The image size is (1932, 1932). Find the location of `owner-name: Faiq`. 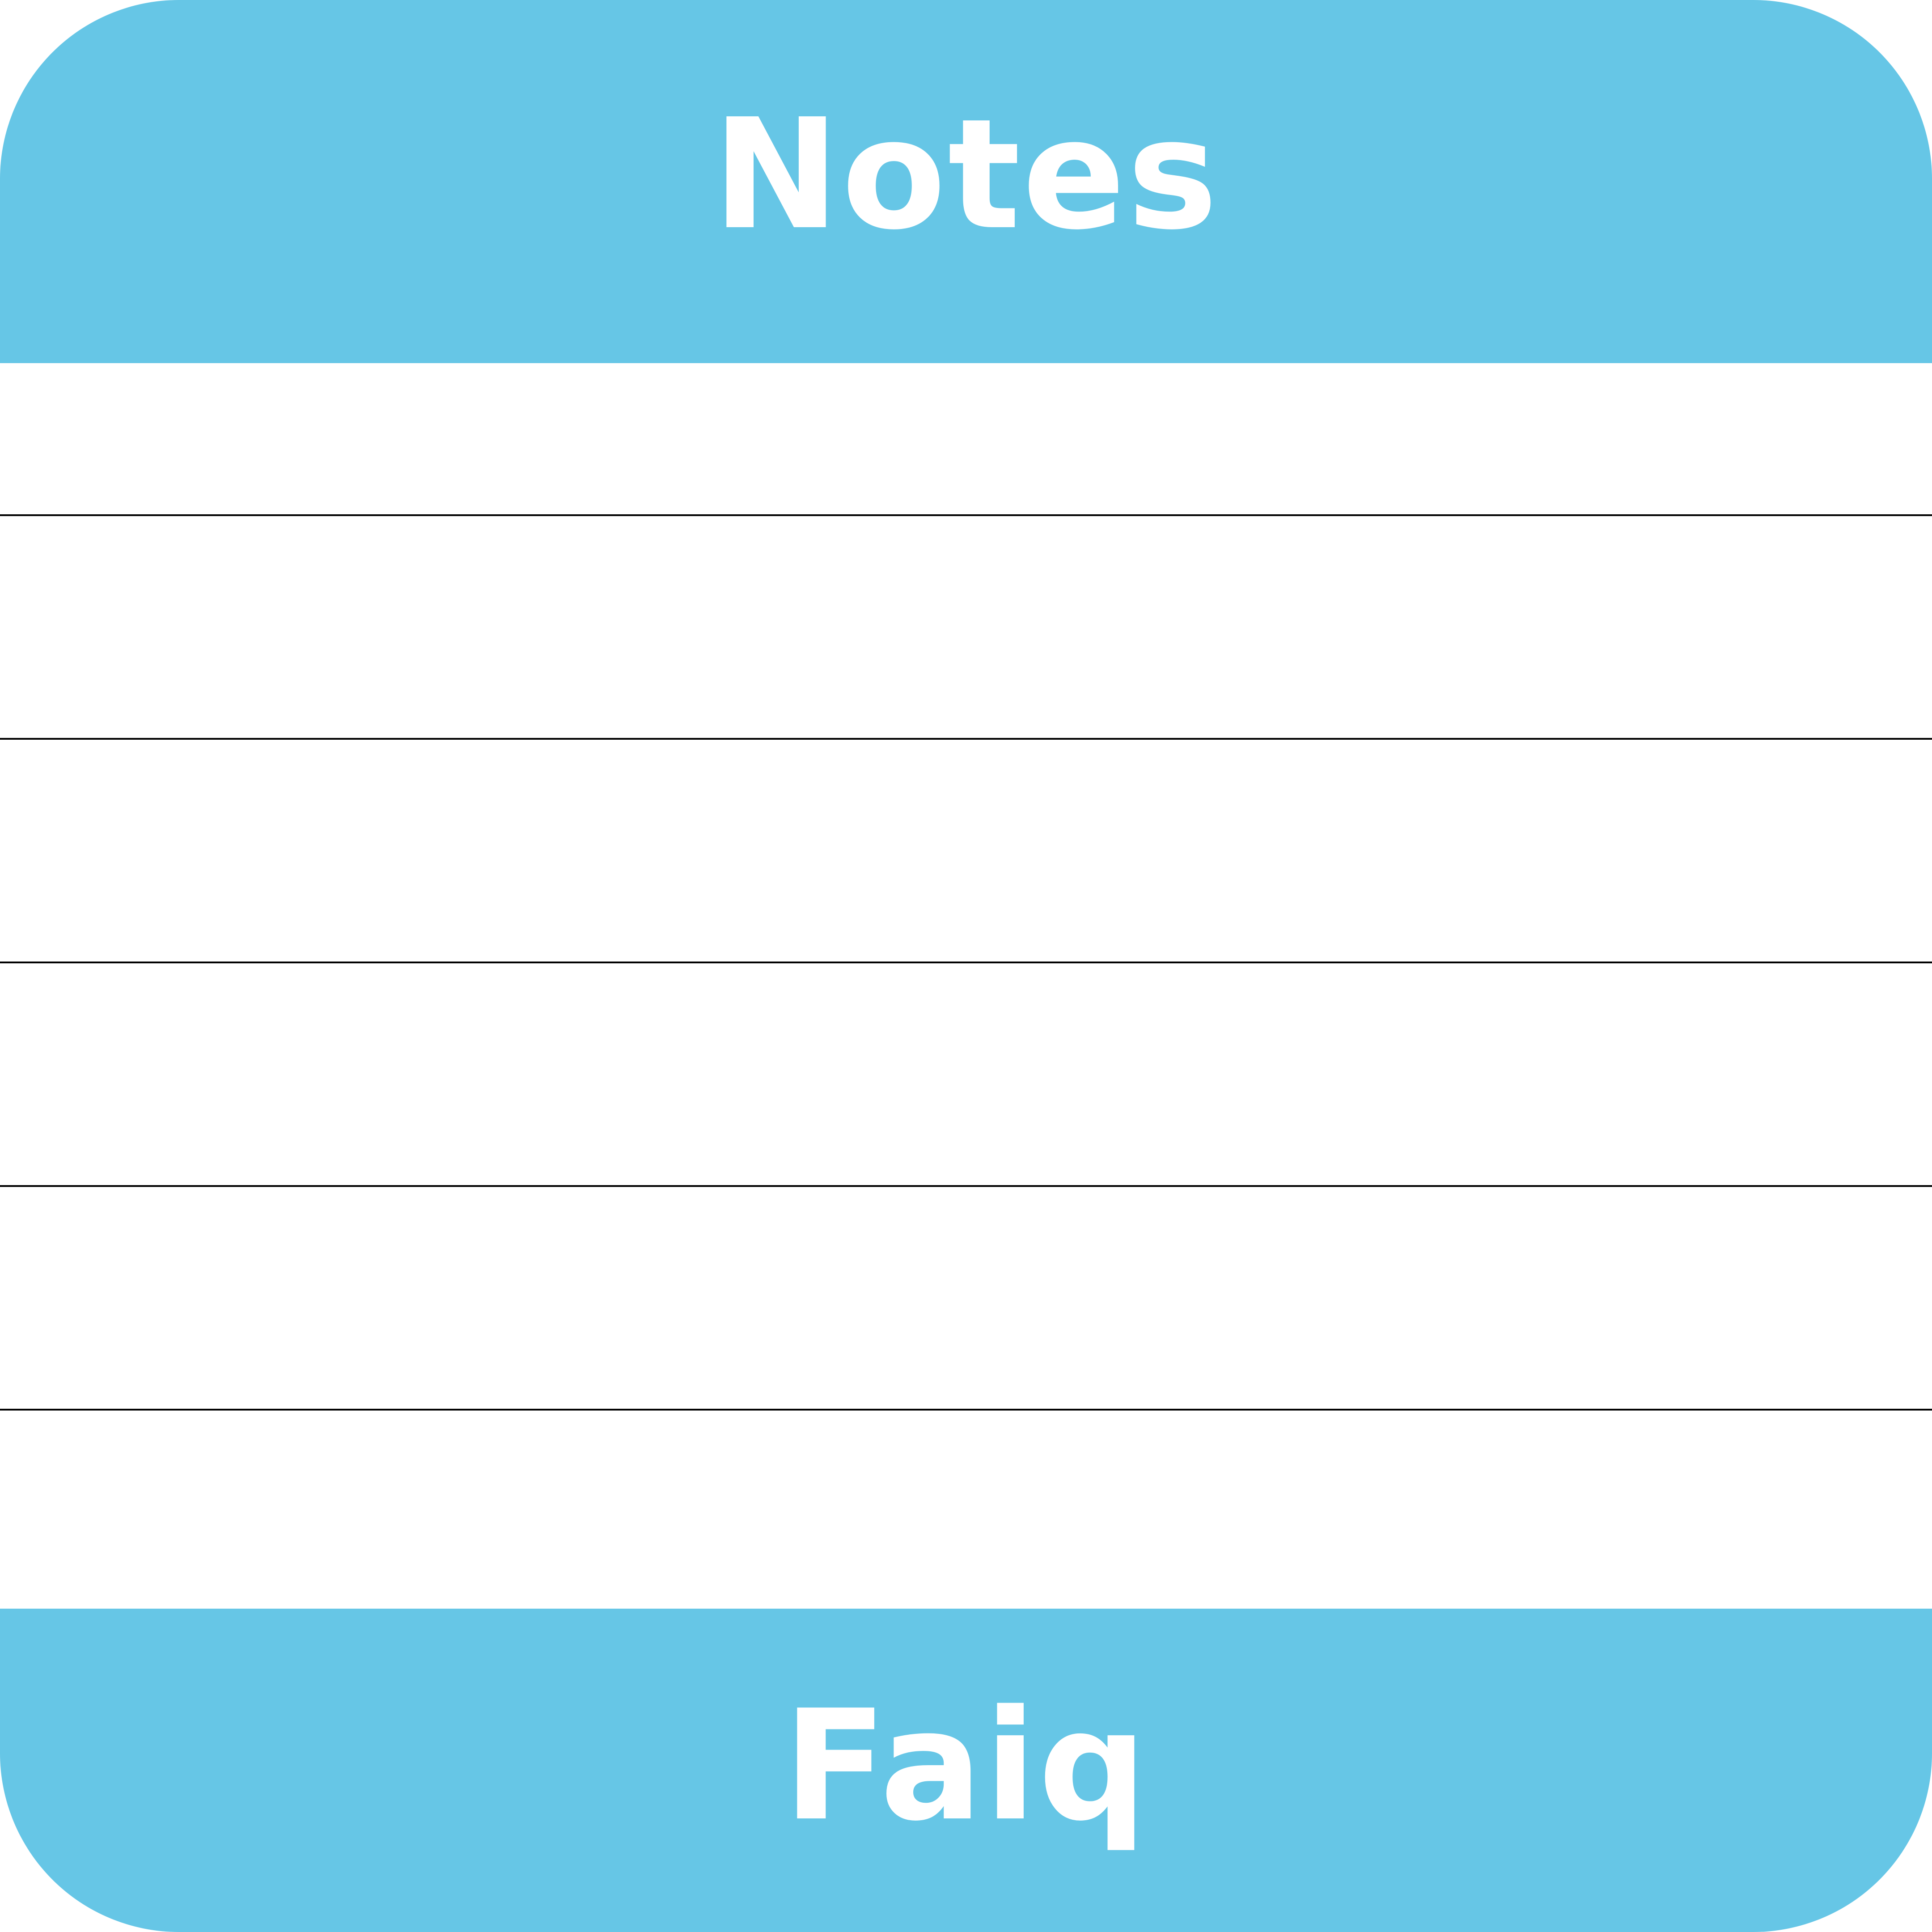

owner-name: Faiq is located at coordinates (966, 1766).